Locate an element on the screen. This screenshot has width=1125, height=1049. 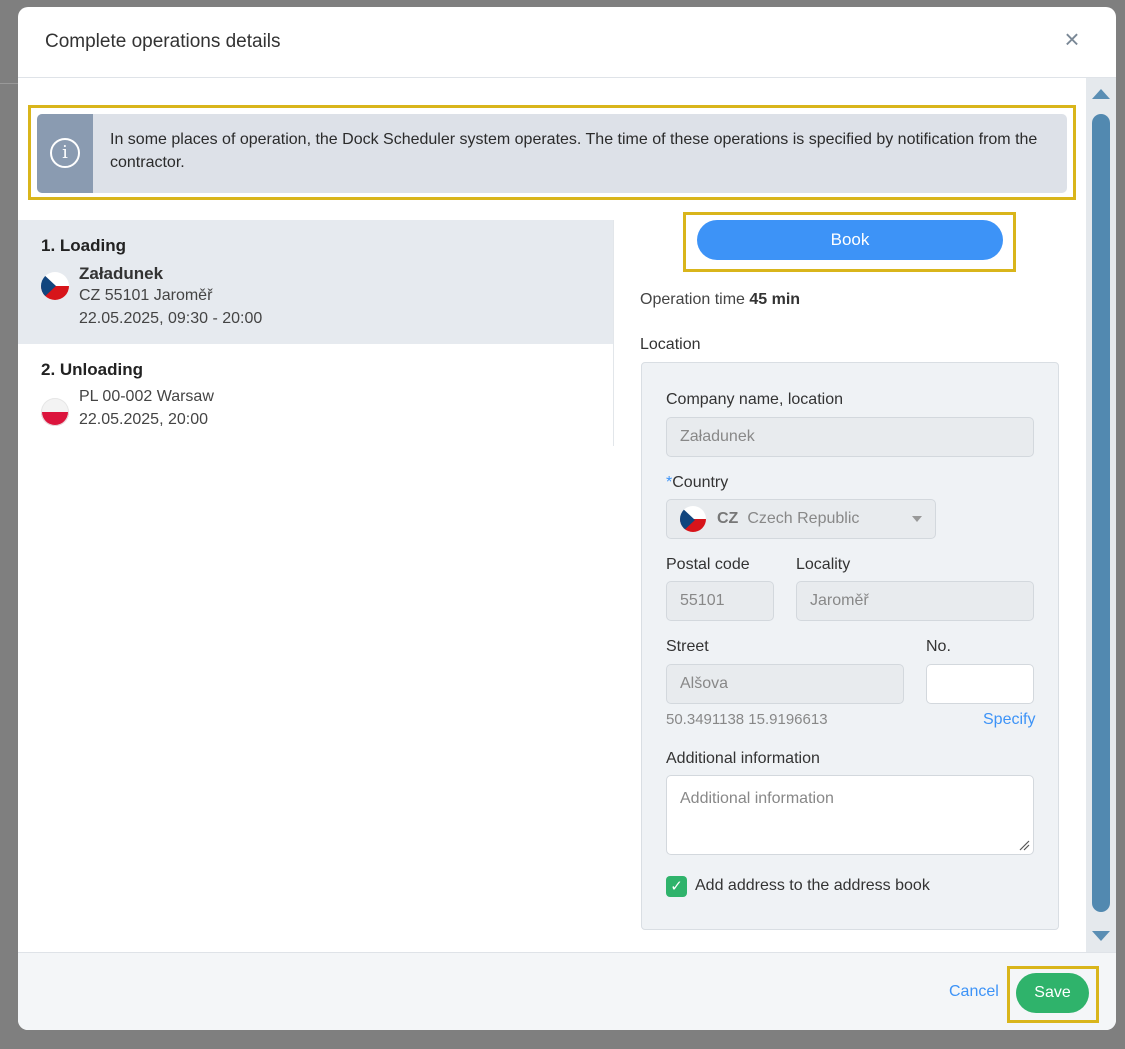
locality-input: Jaroměř is located at coordinates (915, 601).